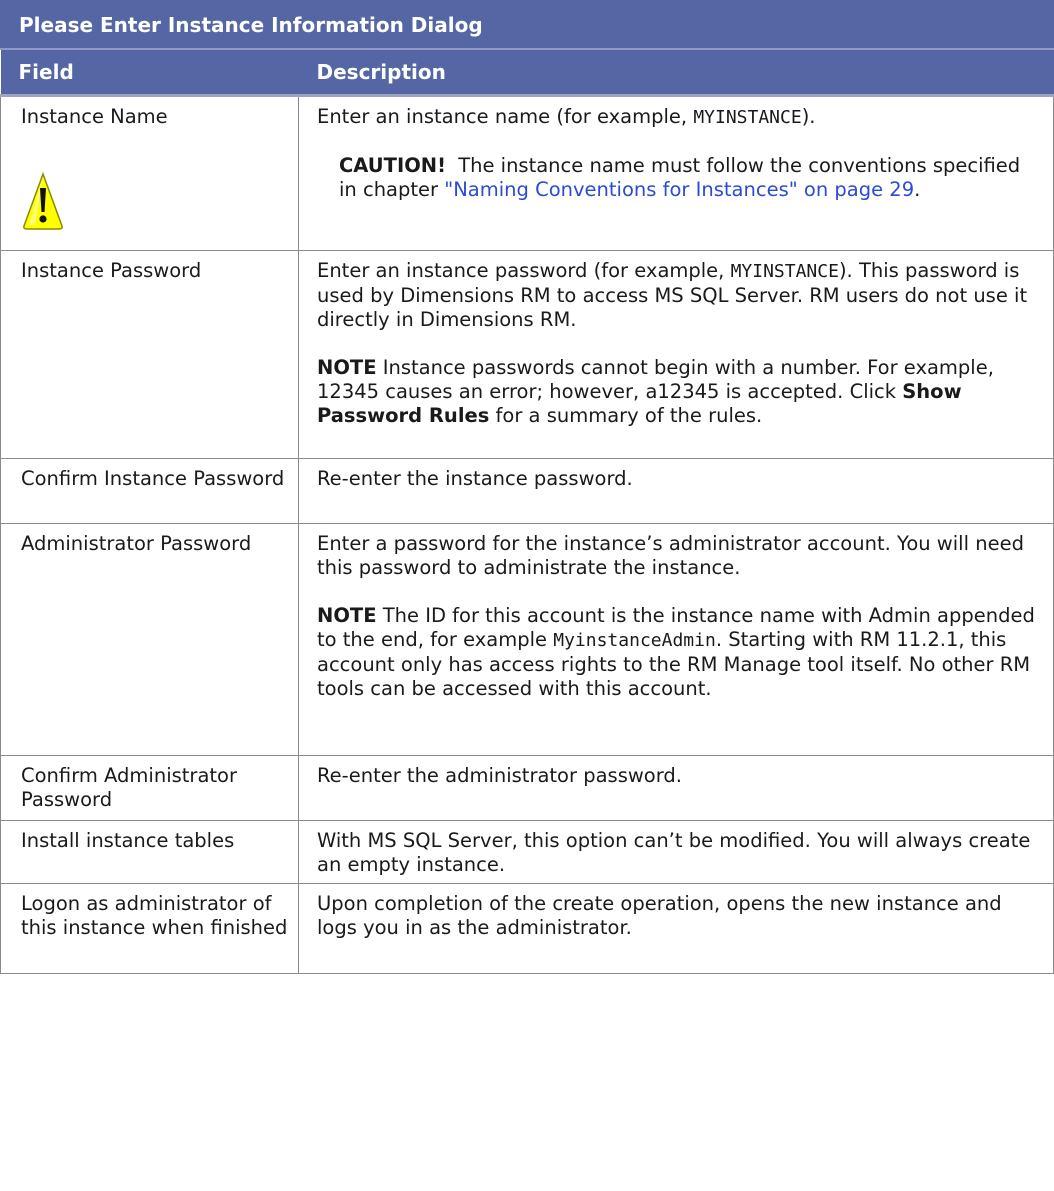 This screenshot has height=1191, width=1054. What do you see at coordinates (634, 640) in the screenshot?
I see `code-span: MyinstanceAdmin` at bounding box center [634, 640].